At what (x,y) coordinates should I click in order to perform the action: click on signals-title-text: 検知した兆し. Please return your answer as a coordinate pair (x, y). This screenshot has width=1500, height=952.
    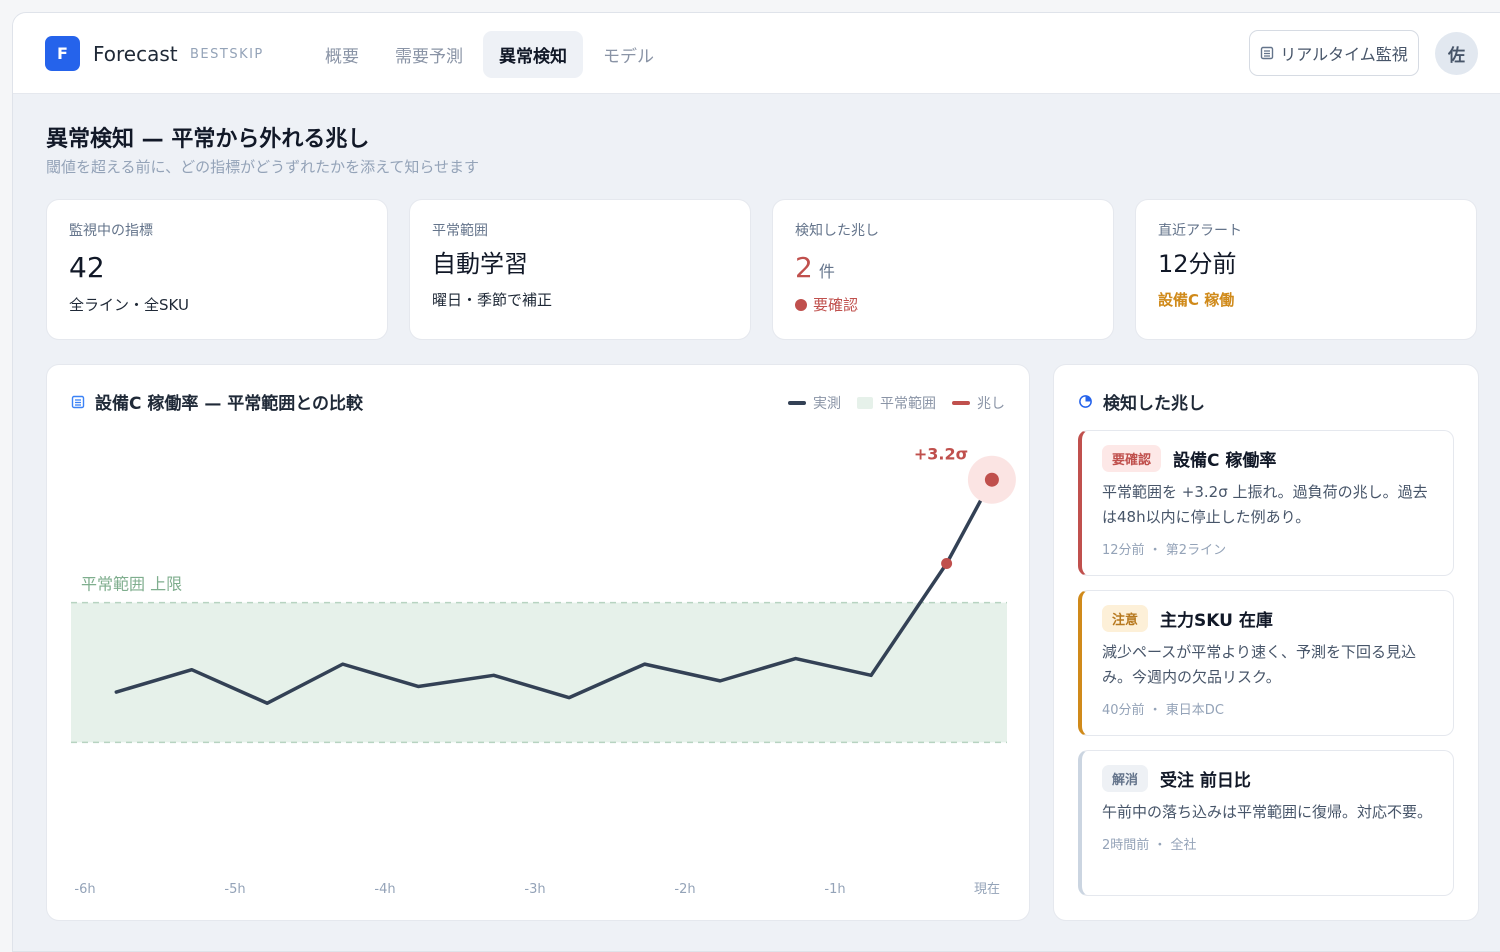
    Looking at the image, I should click on (1154, 404).